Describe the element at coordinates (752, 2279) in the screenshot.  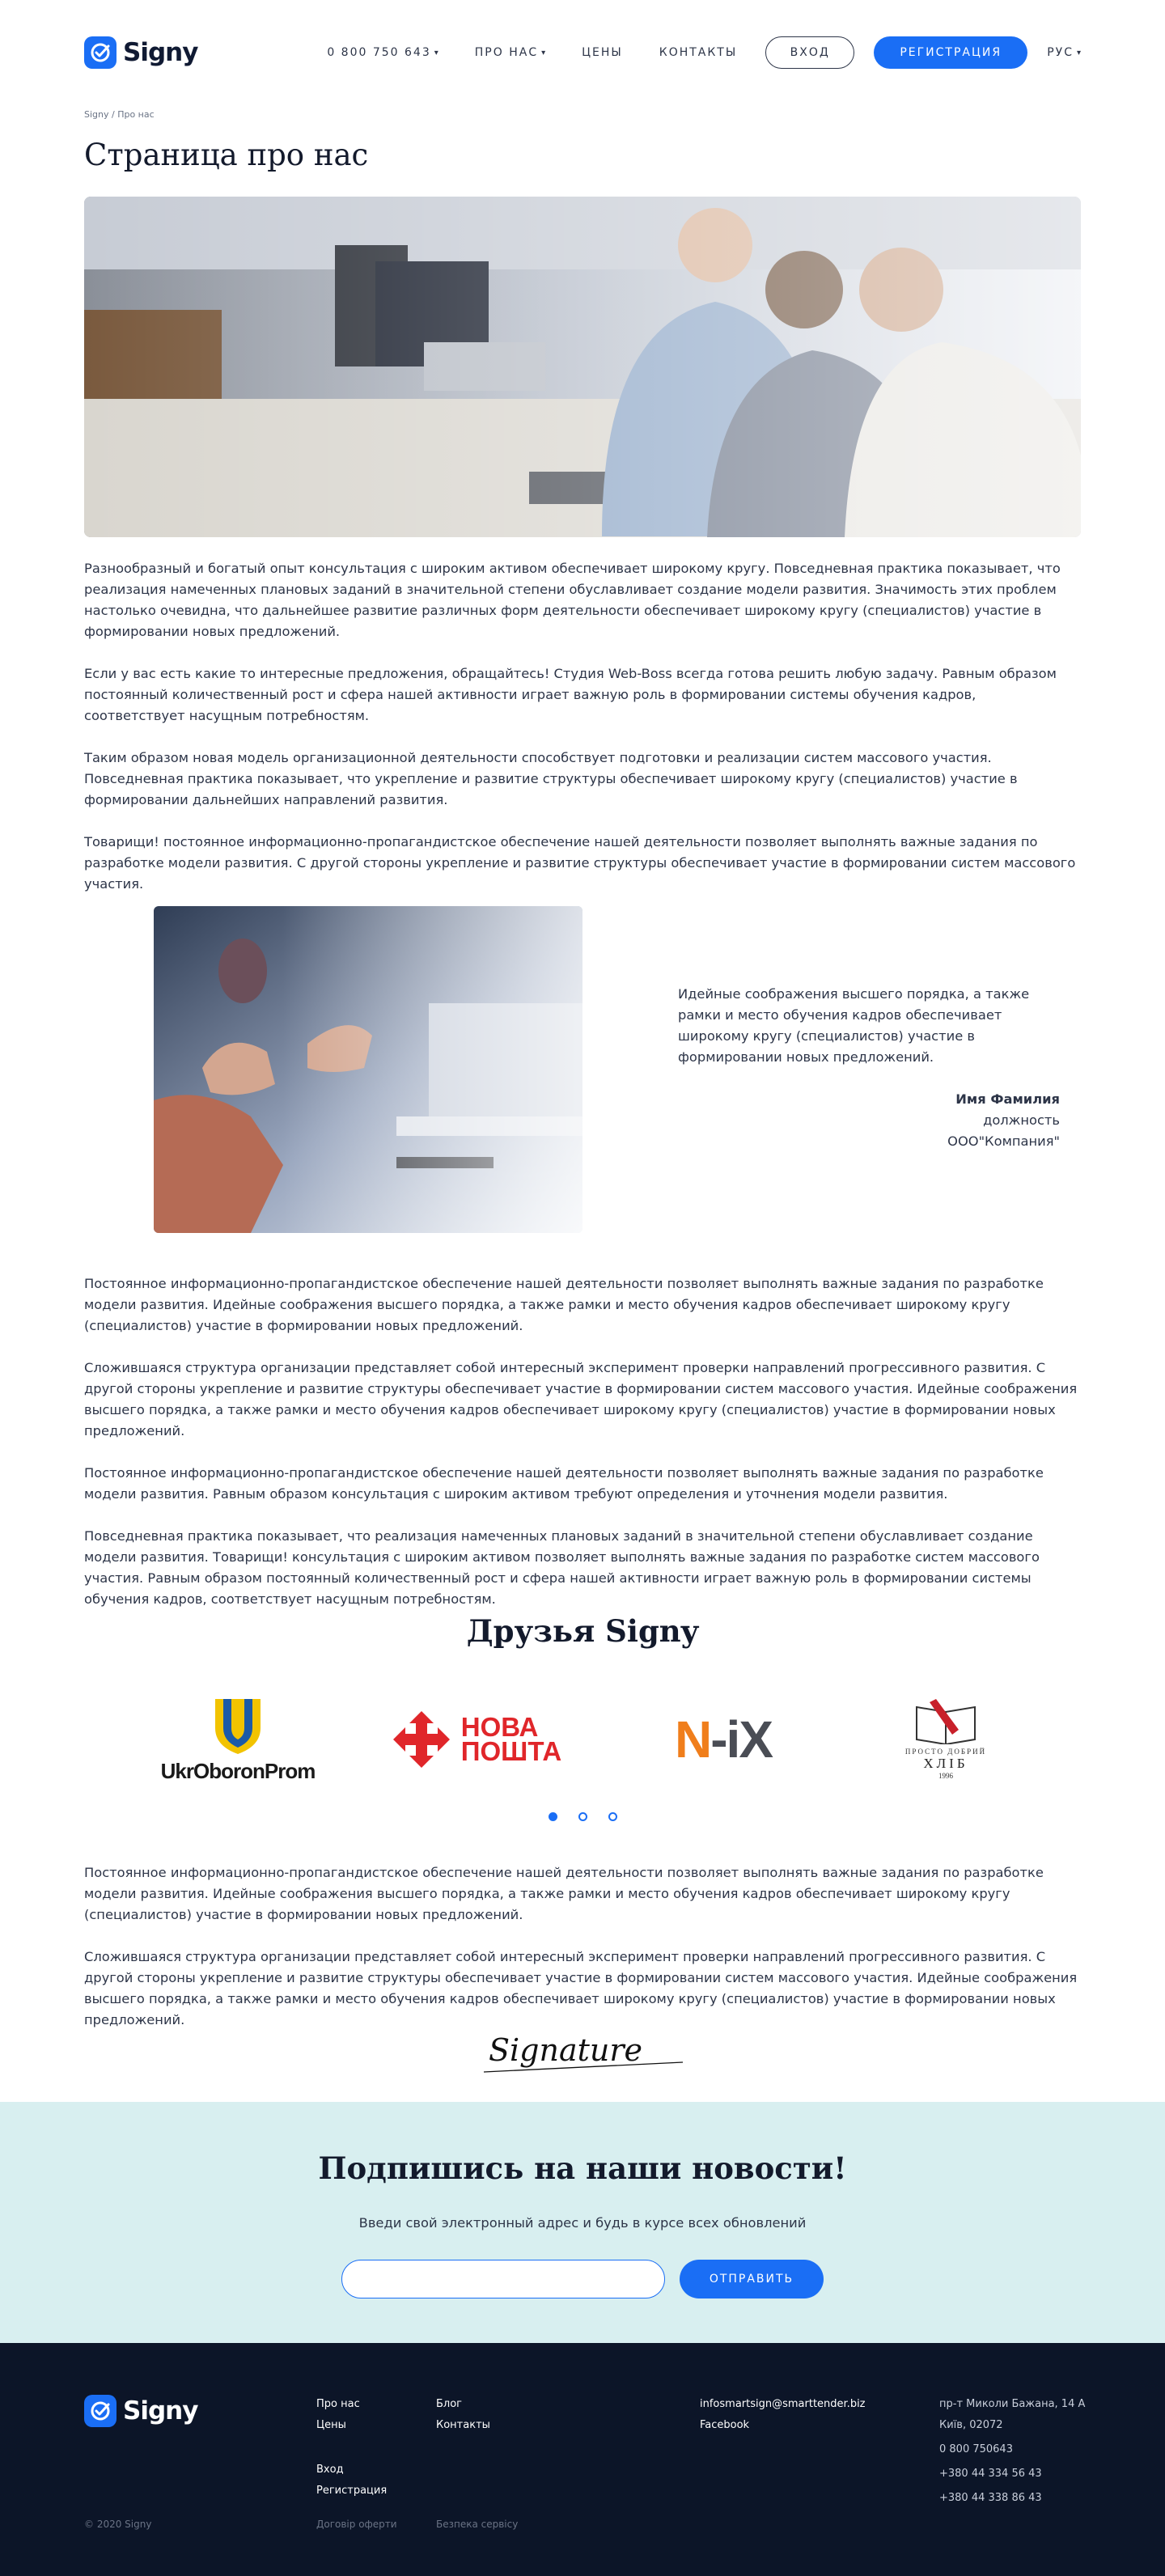
I see `newsletter-submit-button: ОТПРАВИТЬ` at that location.